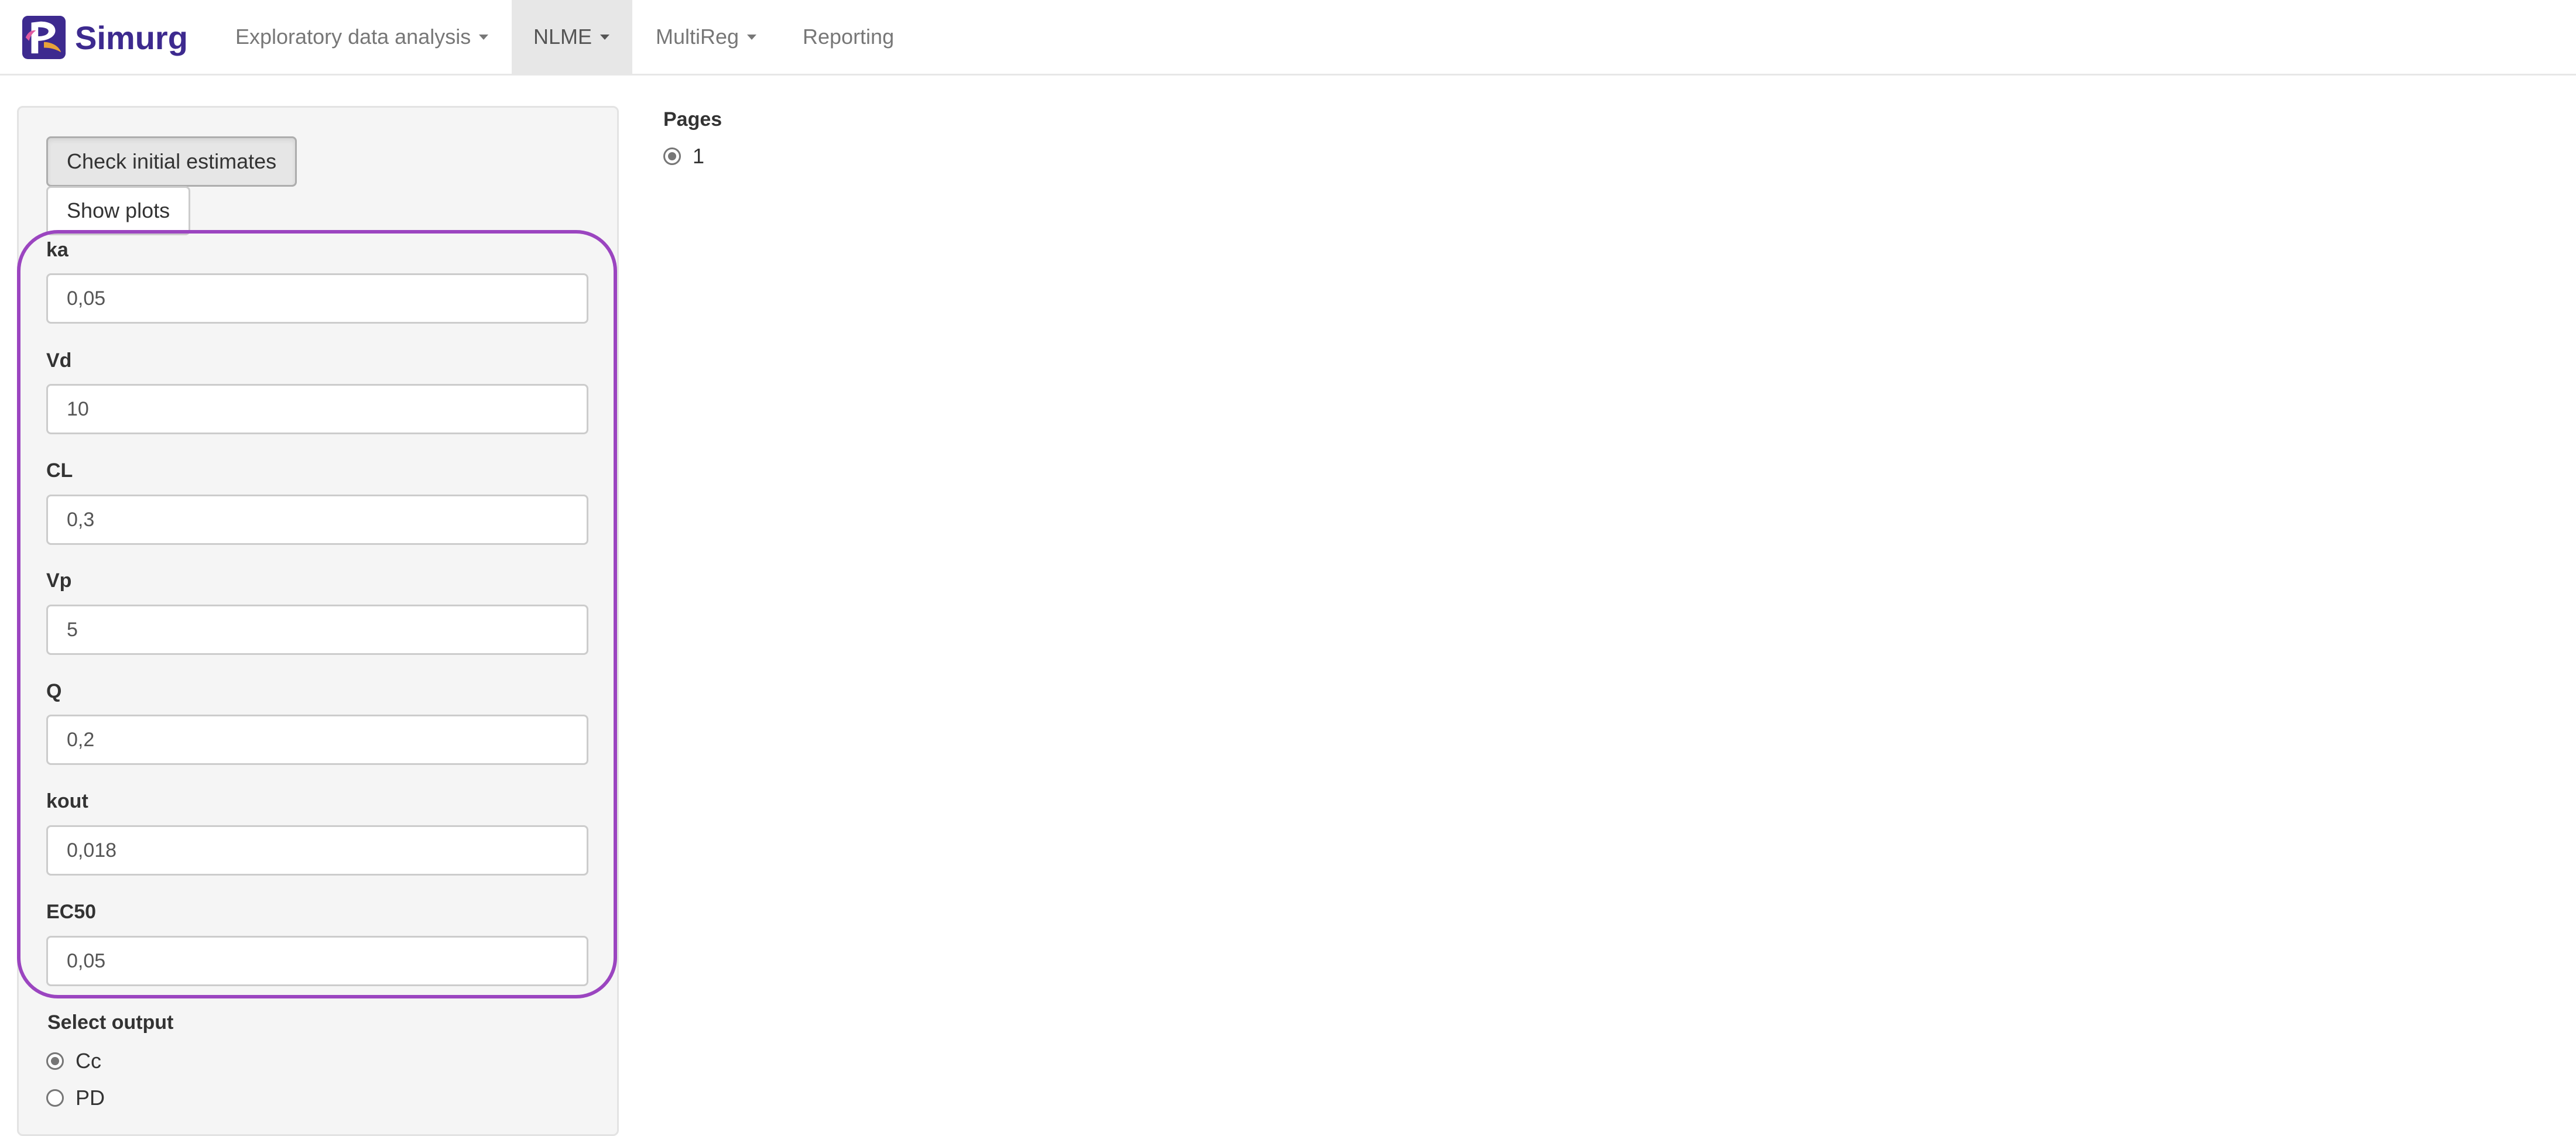 Image resolution: width=2576 pixels, height=1136 pixels. Describe the element at coordinates (59, 471) in the screenshot. I see `param-label-cl: CL` at that location.